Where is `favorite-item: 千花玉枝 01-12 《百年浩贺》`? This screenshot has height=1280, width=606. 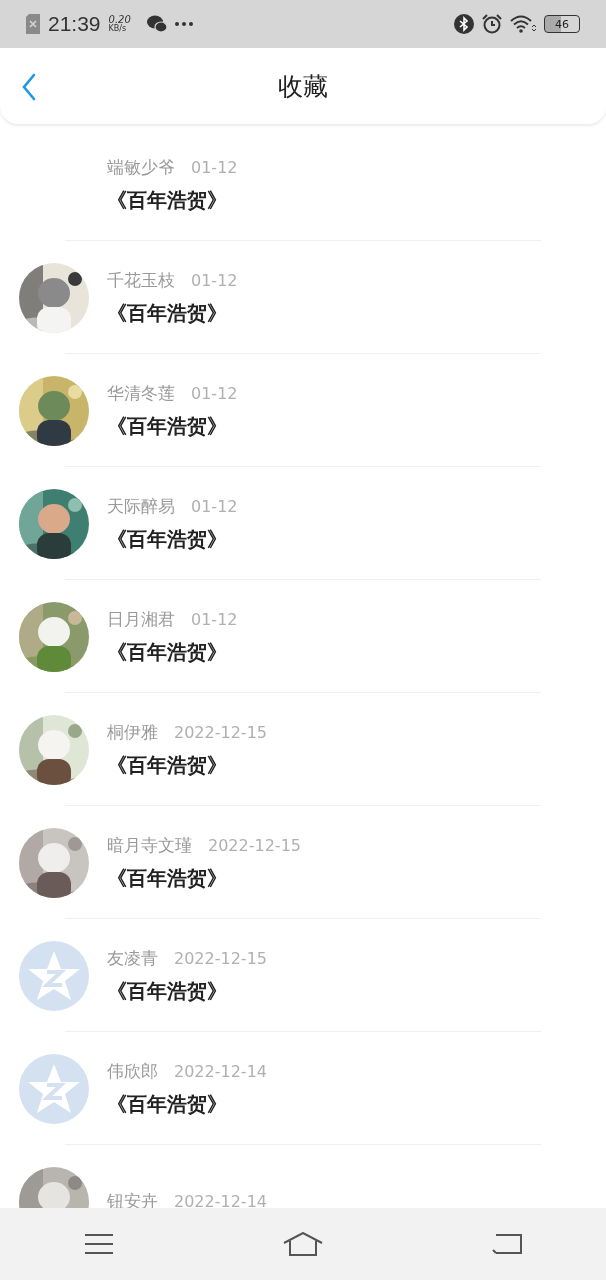
favorite-item: 千花玉枝 01-12 《百年浩贺》 is located at coordinates (303, 297).